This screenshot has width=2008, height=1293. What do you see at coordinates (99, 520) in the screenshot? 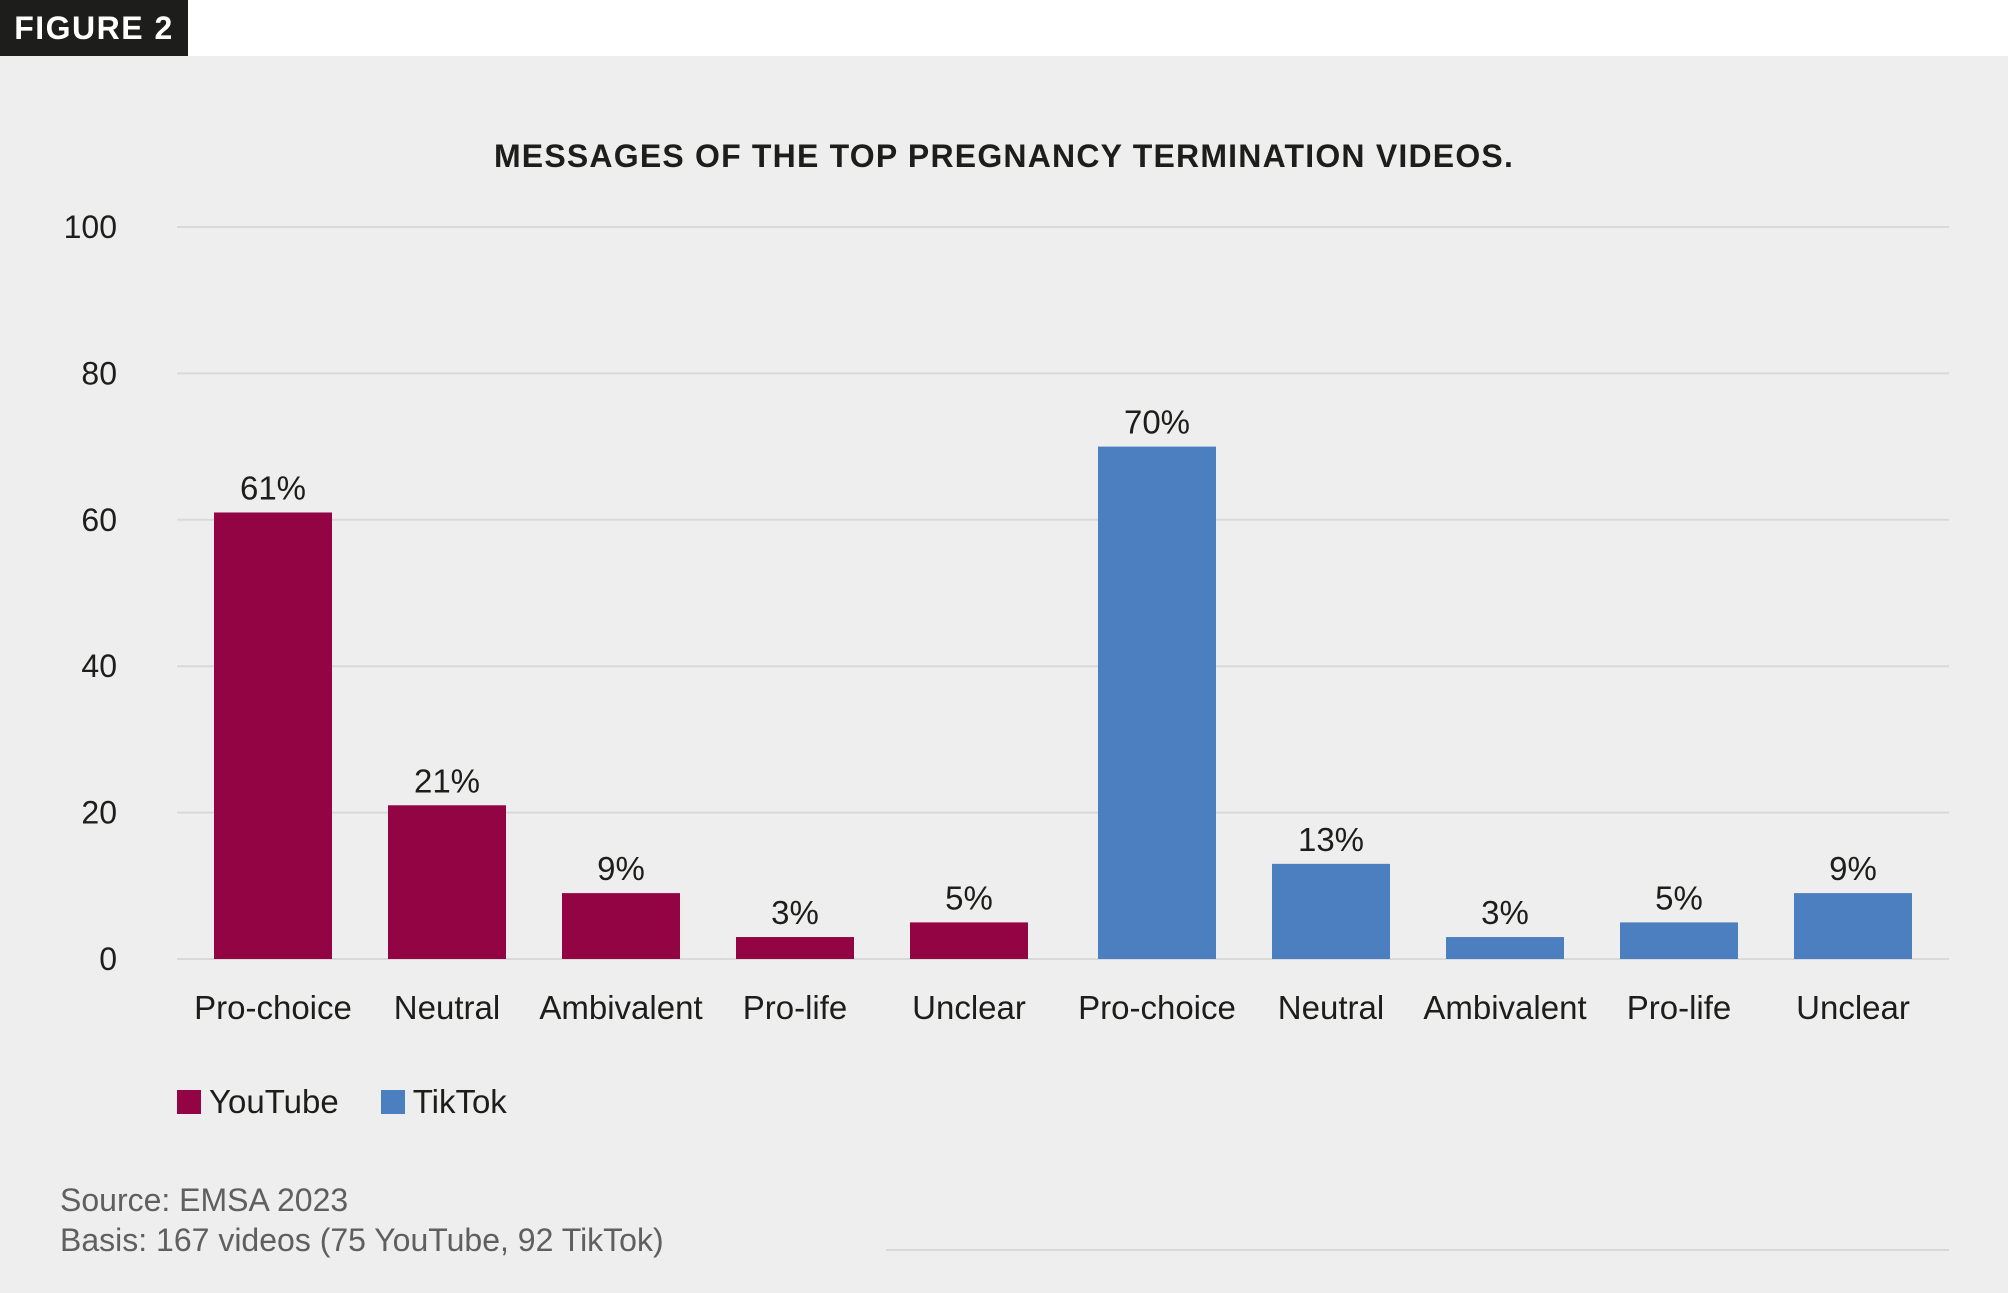
I see `y-tick-label: 60` at bounding box center [99, 520].